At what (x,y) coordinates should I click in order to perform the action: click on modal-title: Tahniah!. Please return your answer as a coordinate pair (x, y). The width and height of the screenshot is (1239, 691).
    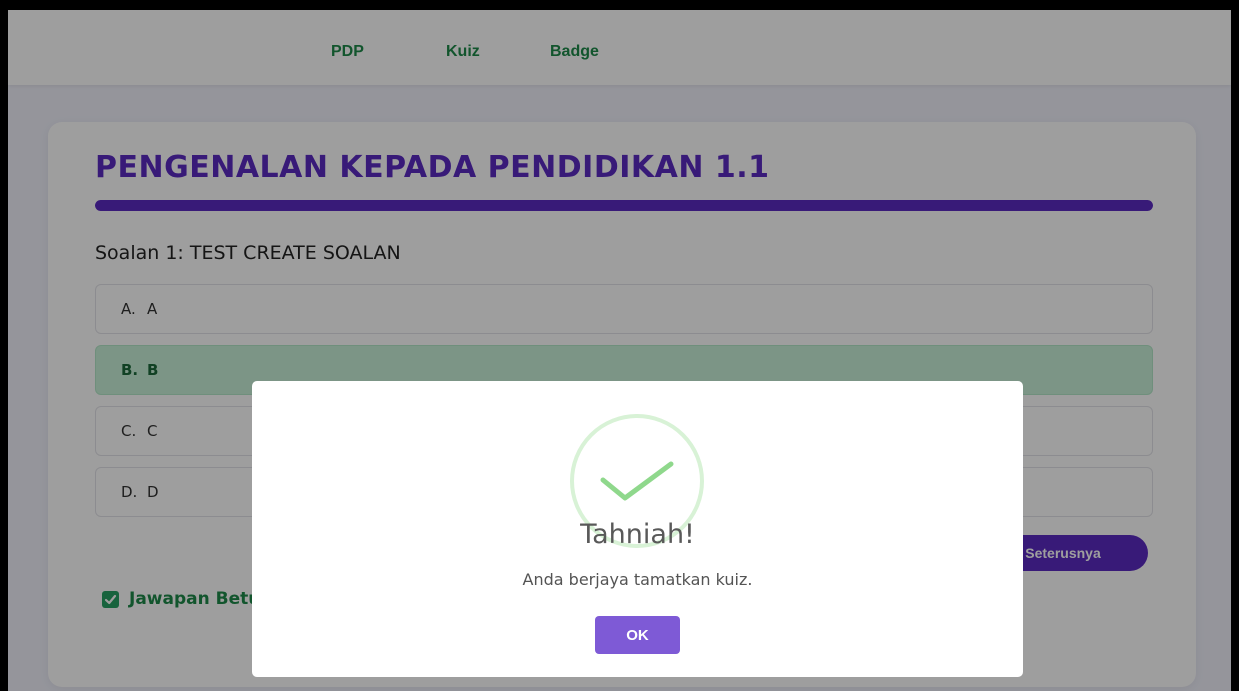
    Looking at the image, I should click on (637, 534).